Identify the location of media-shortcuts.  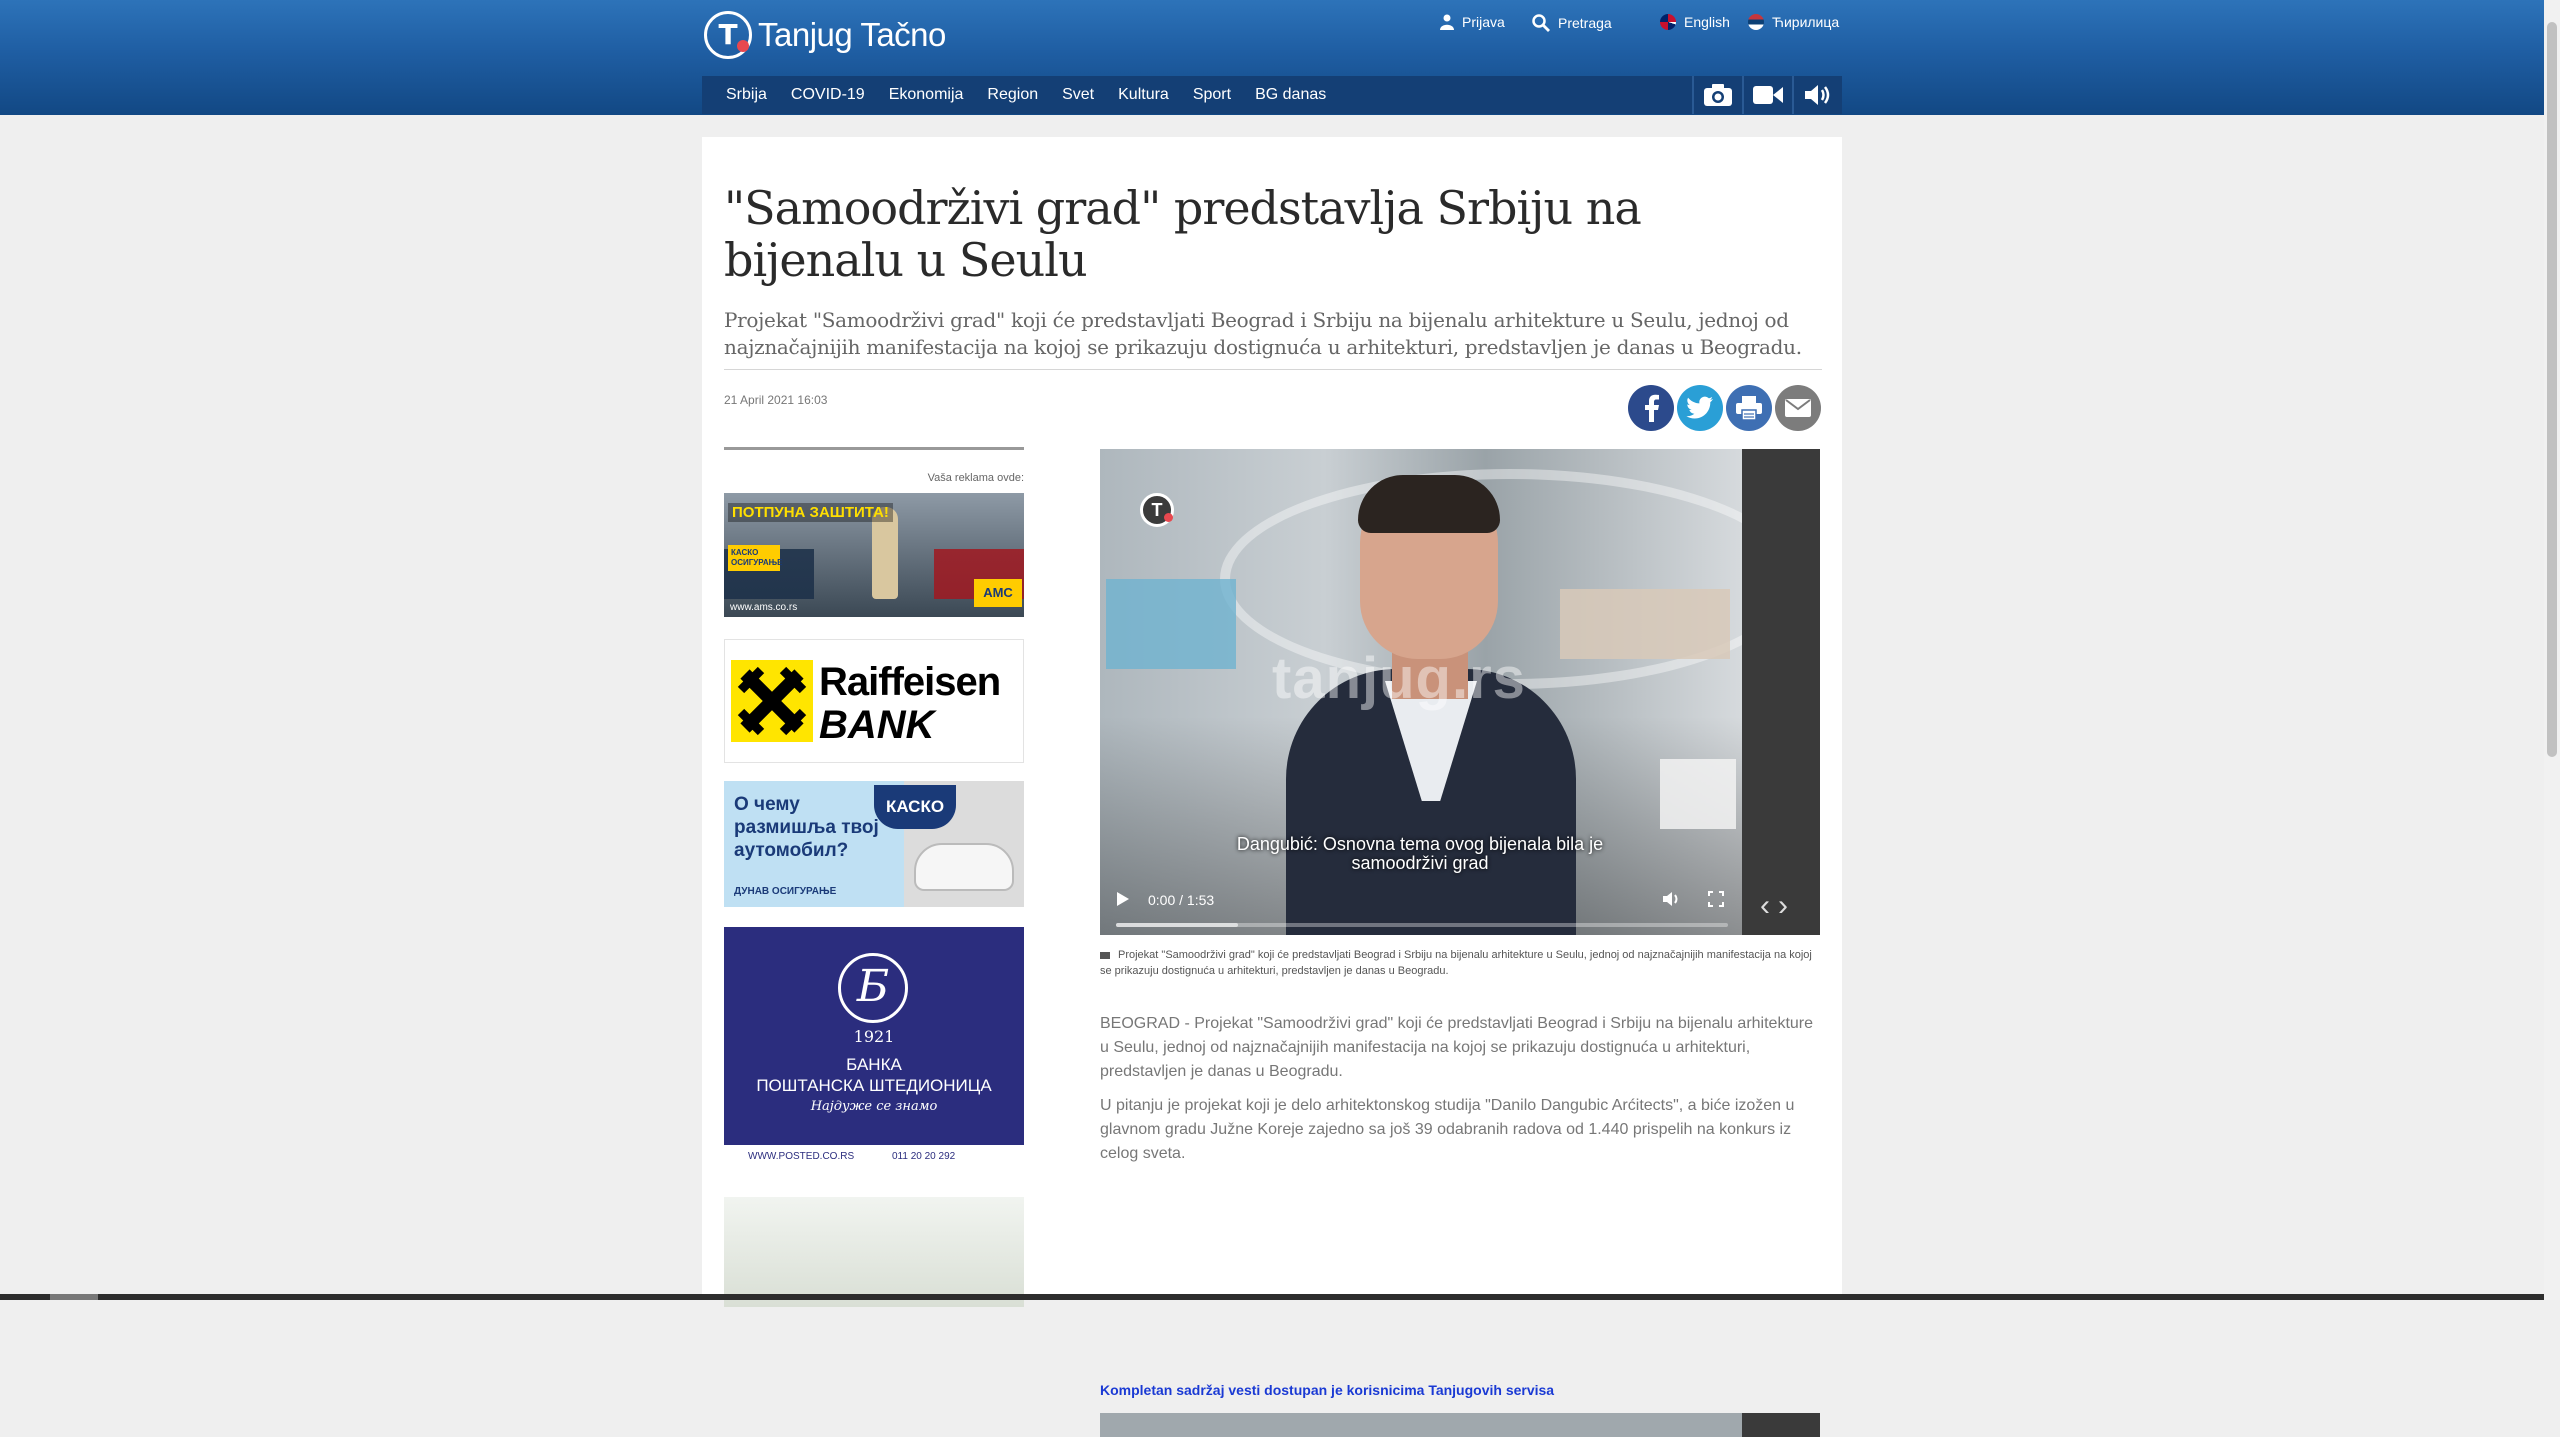
(1767, 95).